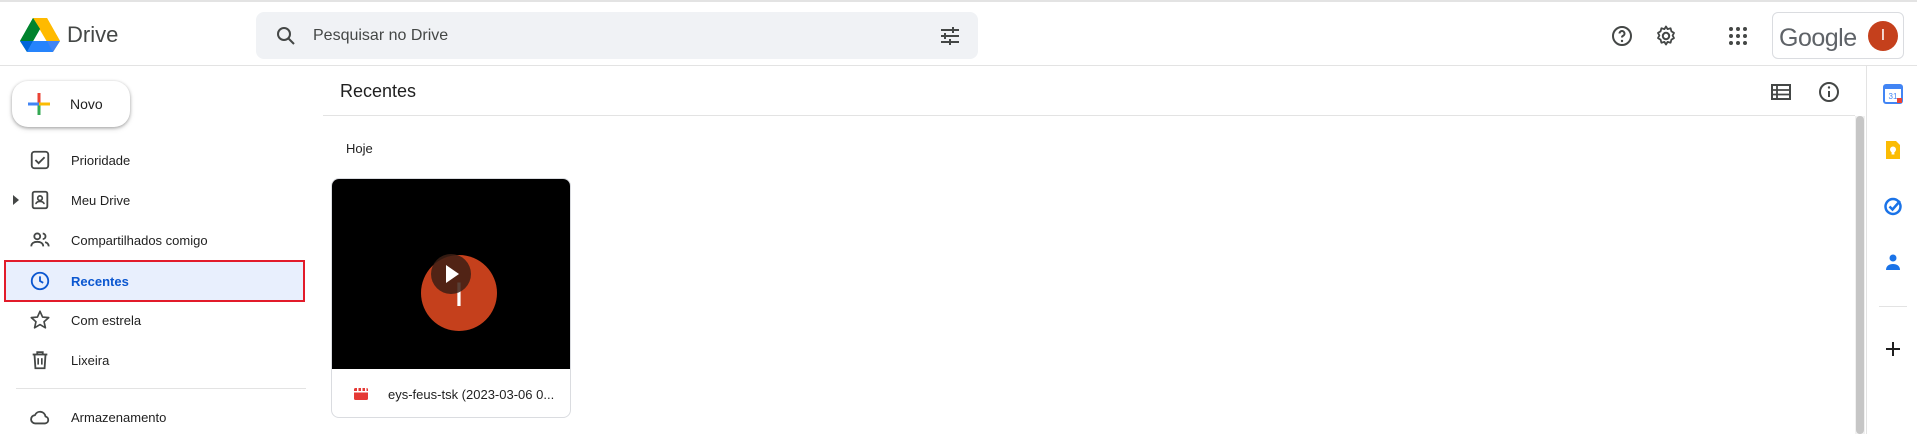 The image size is (1917, 434). Describe the element at coordinates (1893, 262) in the screenshot. I see `contacts-icon` at that location.